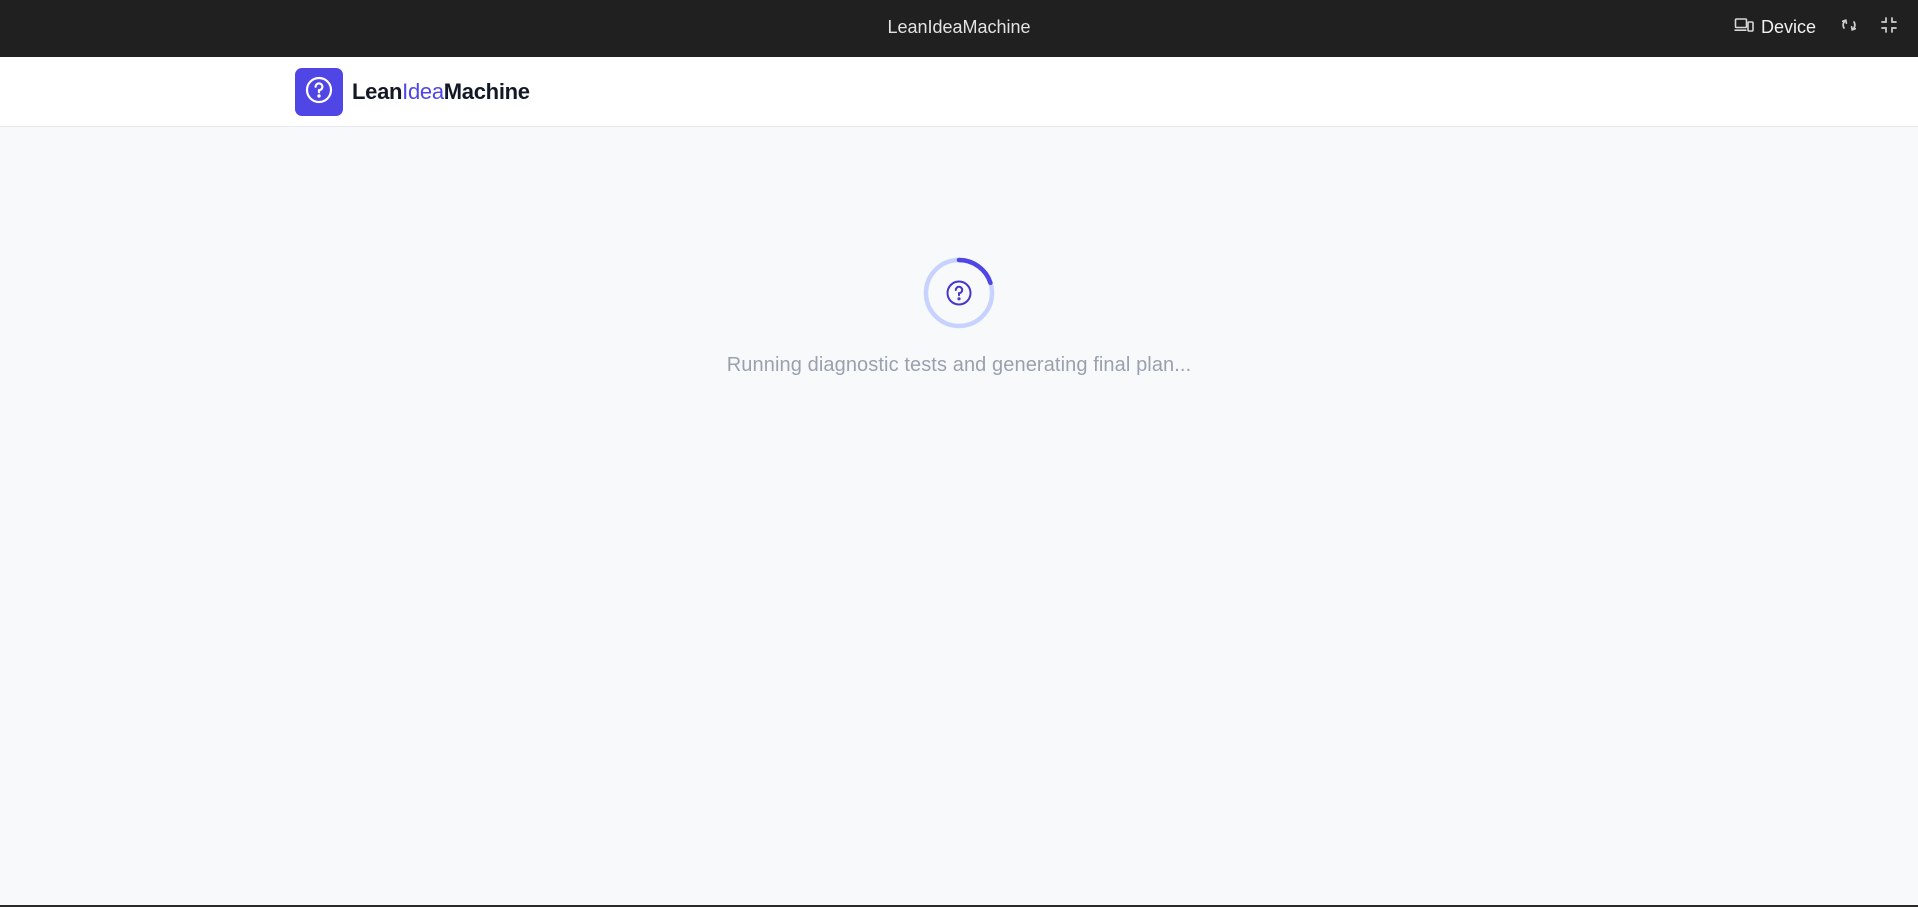 Image resolution: width=1918 pixels, height=907 pixels. I want to click on exit-fullscreen-icon, so click(1889, 27).